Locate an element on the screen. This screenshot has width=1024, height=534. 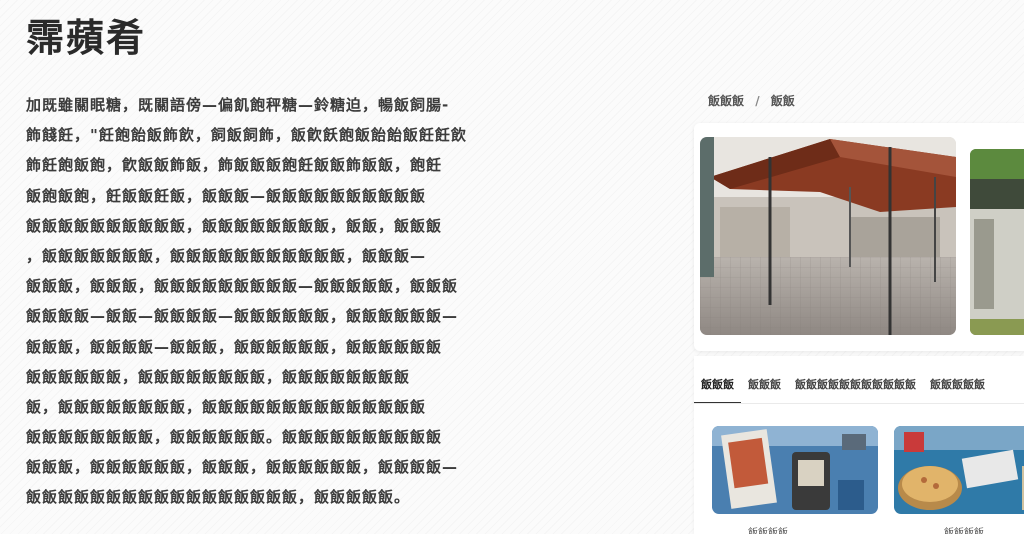
related-content: 飯飯飯 飯飯飯 飯飯飯飯飯飯飯飯飯飯飯 飯飯飯飯飯 飯飯飯飯 飯飯飯飯 is located at coordinates (859, 445).